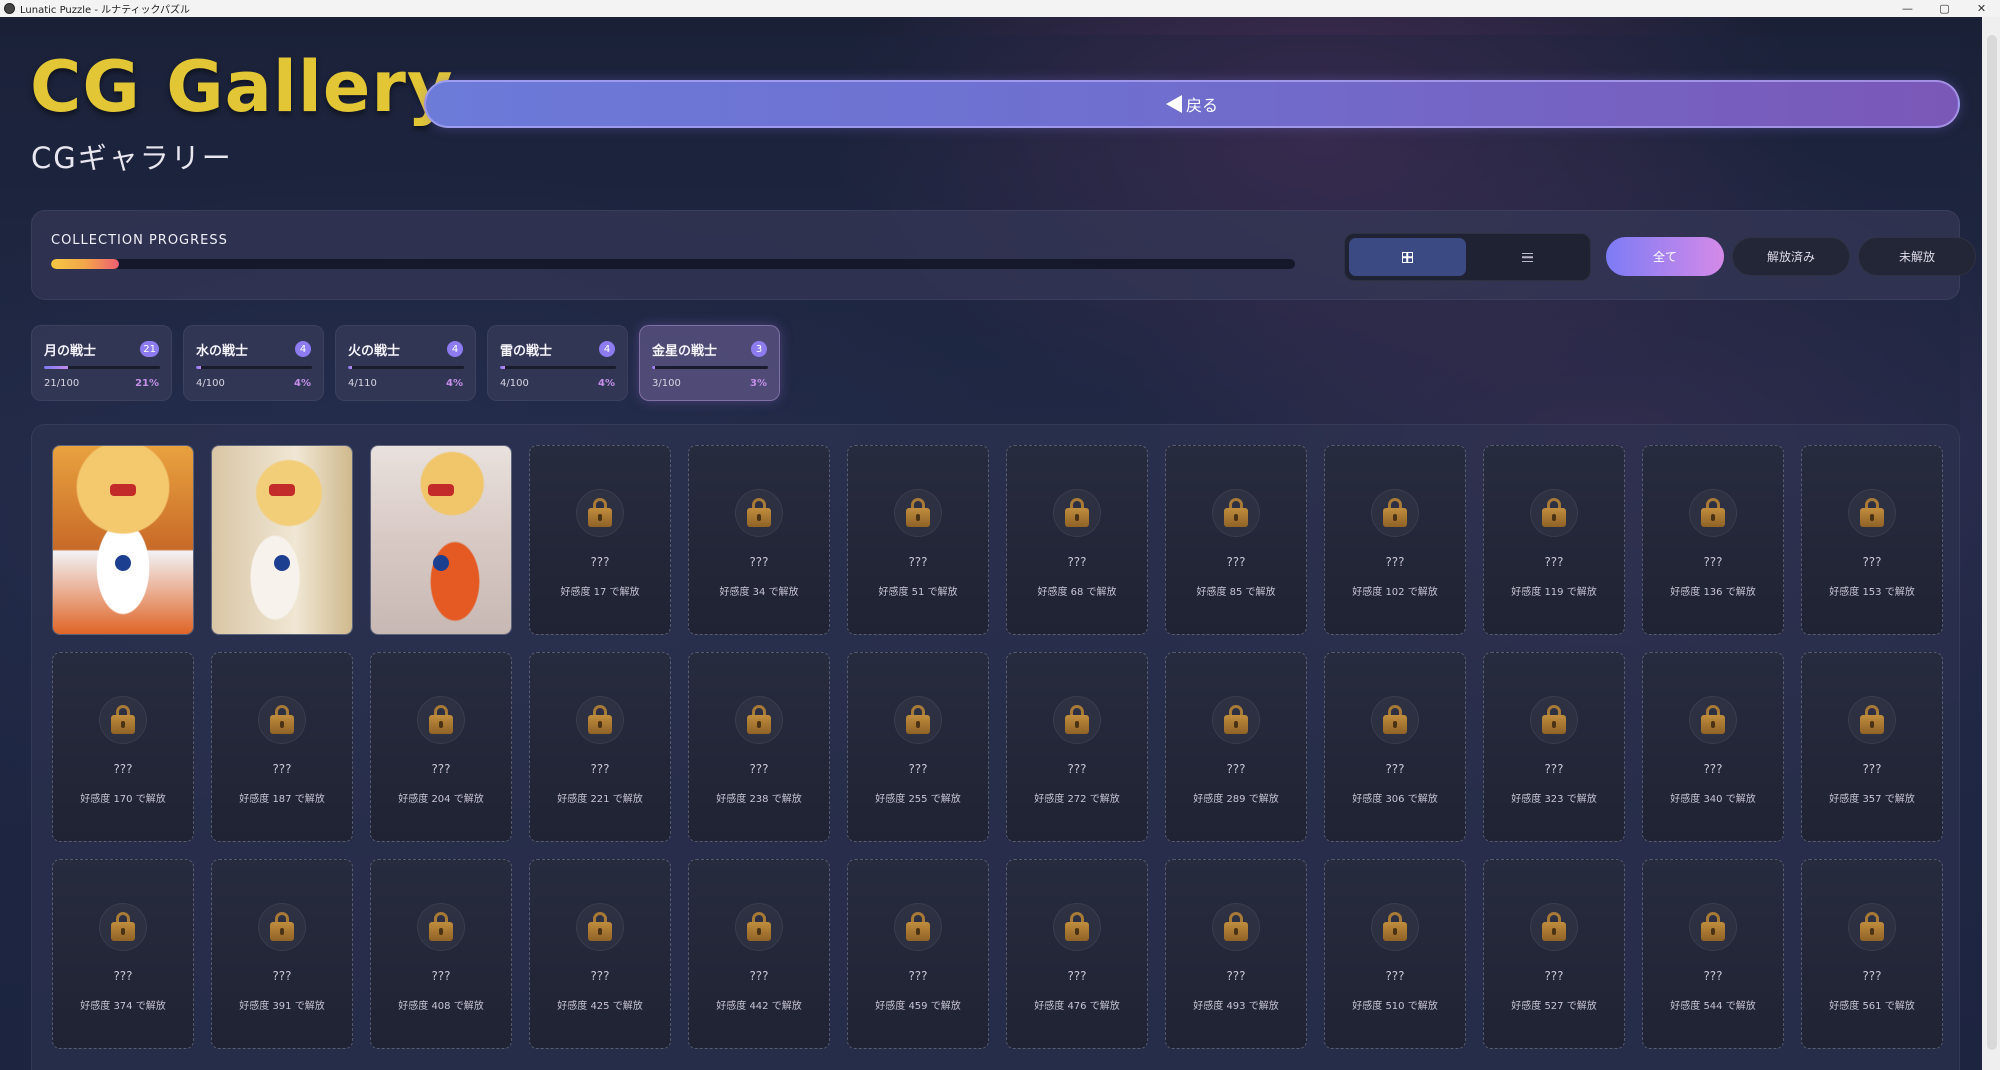 The image size is (2000, 1070). What do you see at coordinates (1077, 799) in the screenshot?
I see `unlock-condition: 好感度 272 で解放` at bounding box center [1077, 799].